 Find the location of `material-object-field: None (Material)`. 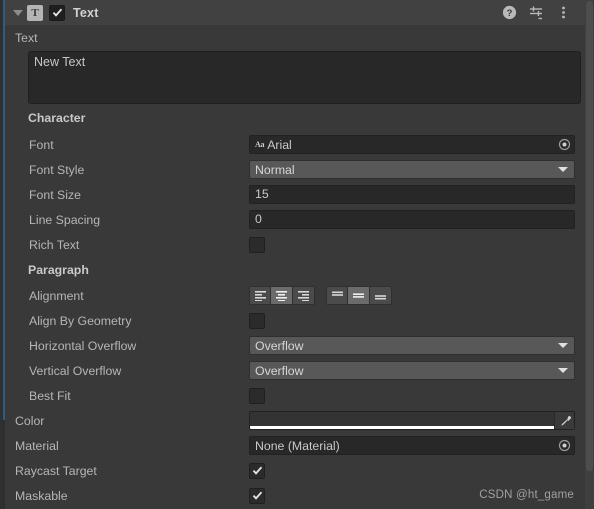

material-object-field: None (Material) is located at coordinates (412, 445).